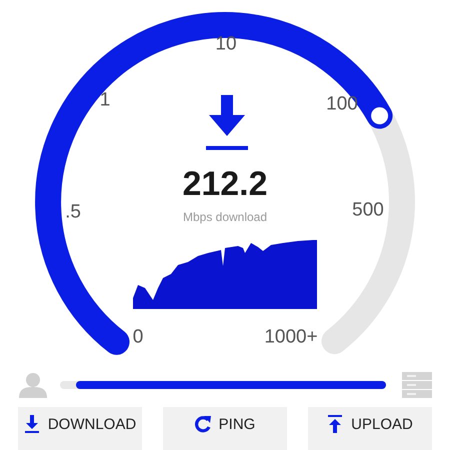 The height and width of the screenshot is (450, 450). Describe the element at coordinates (73, 212) in the screenshot. I see `scale-label: .5` at that location.